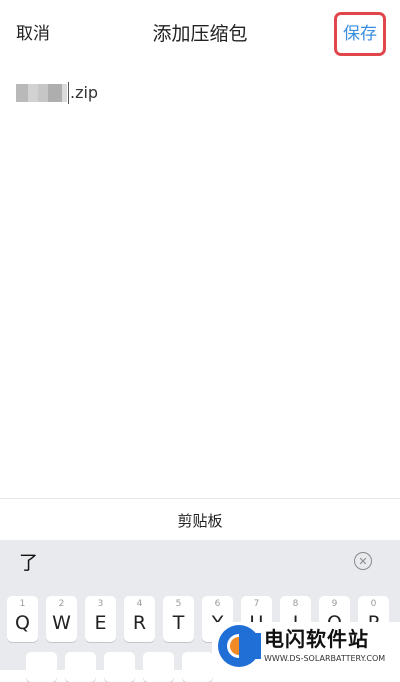 Image resolution: width=400 pixels, height=682 pixels. What do you see at coordinates (363, 561) in the screenshot?
I see `close-icon: ✕` at bounding box center [363, 561].